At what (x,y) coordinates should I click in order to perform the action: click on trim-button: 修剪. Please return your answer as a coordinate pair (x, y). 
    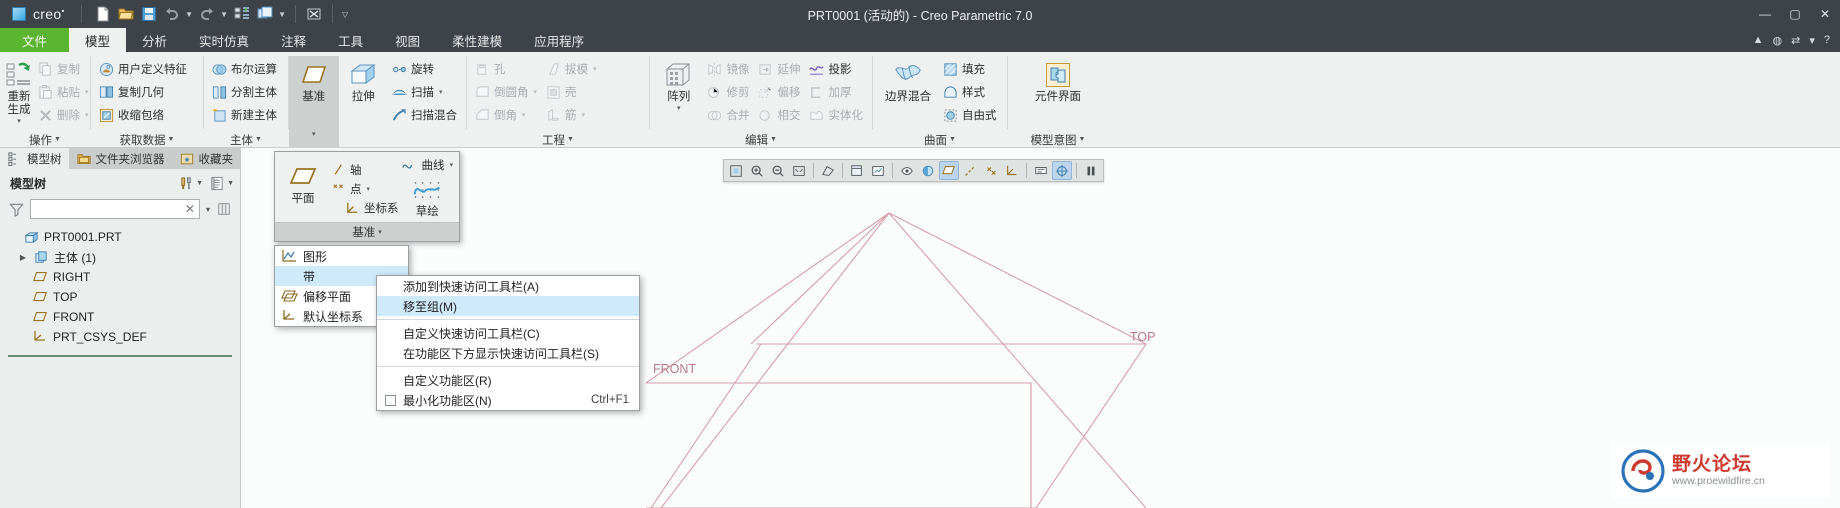
    Looking at the image, I should click on (729, 92).